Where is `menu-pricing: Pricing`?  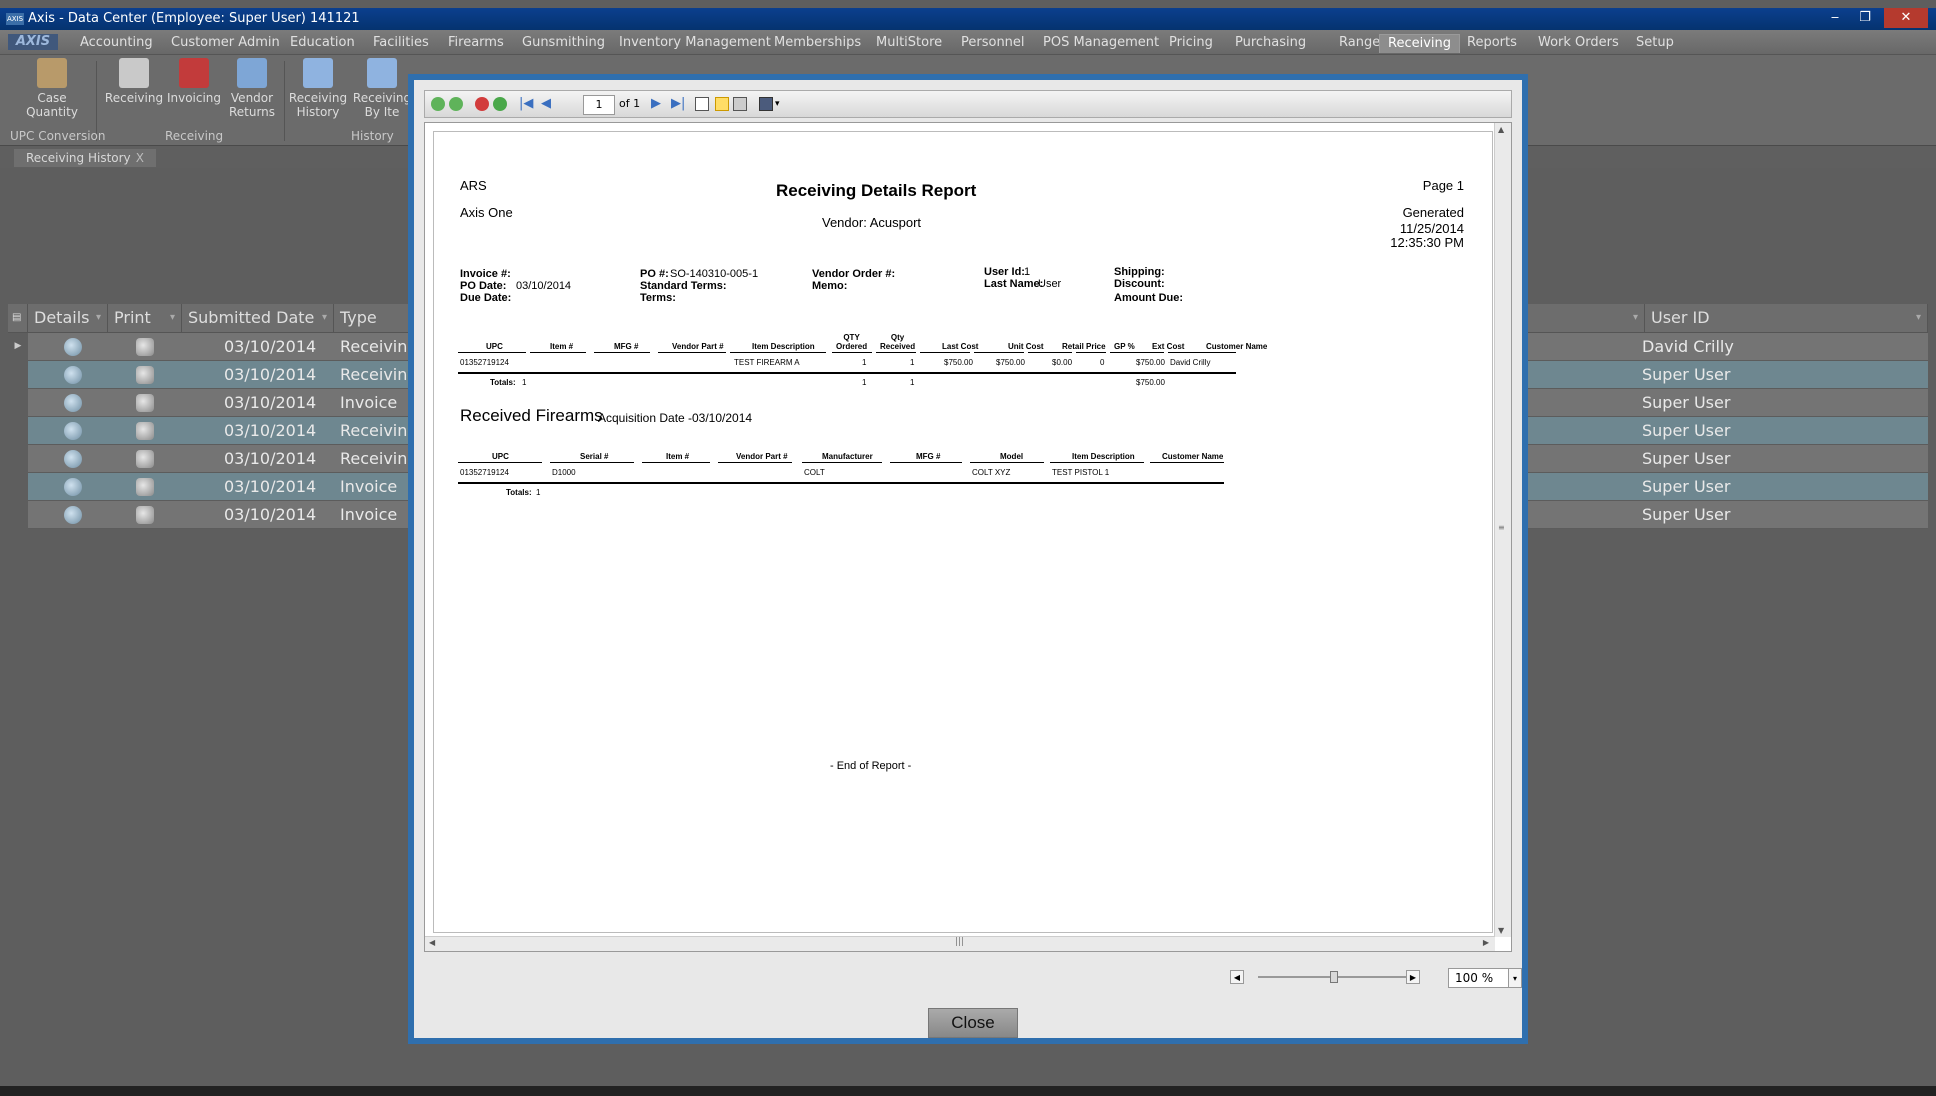 menu-pricing: Pricing is located at coordinates (1191, 43).